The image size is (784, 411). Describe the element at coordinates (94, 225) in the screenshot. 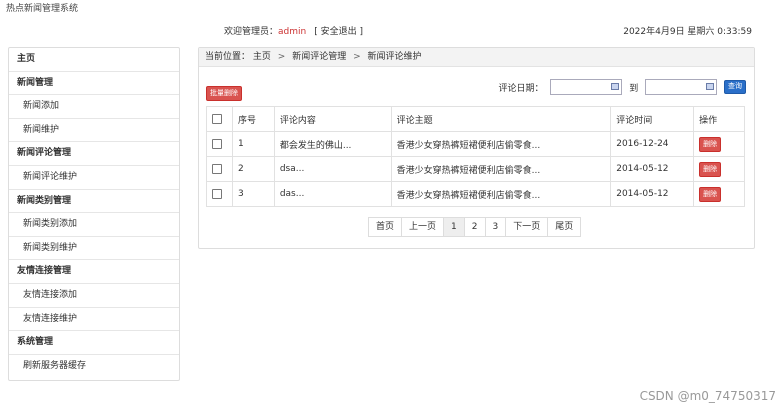

I see `sidebar-item-category-add: 新闻类别添加` at that location.